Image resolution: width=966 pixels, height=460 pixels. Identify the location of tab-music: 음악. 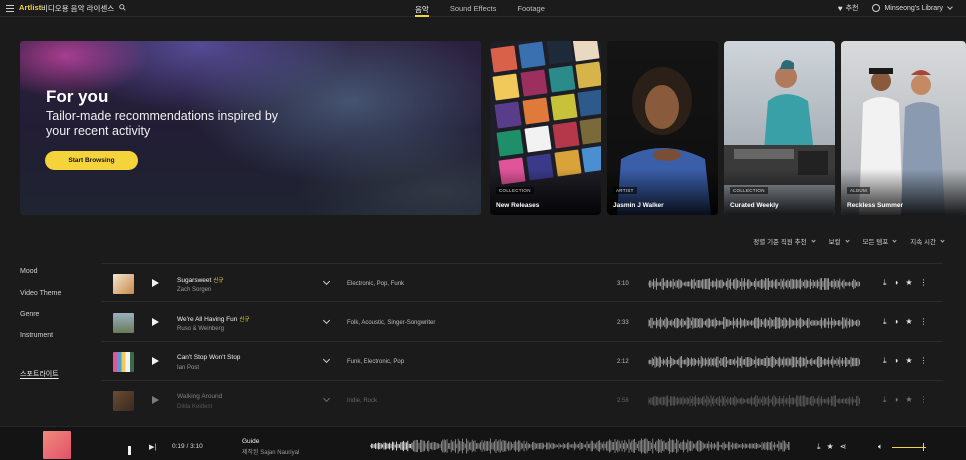
(422, 8).